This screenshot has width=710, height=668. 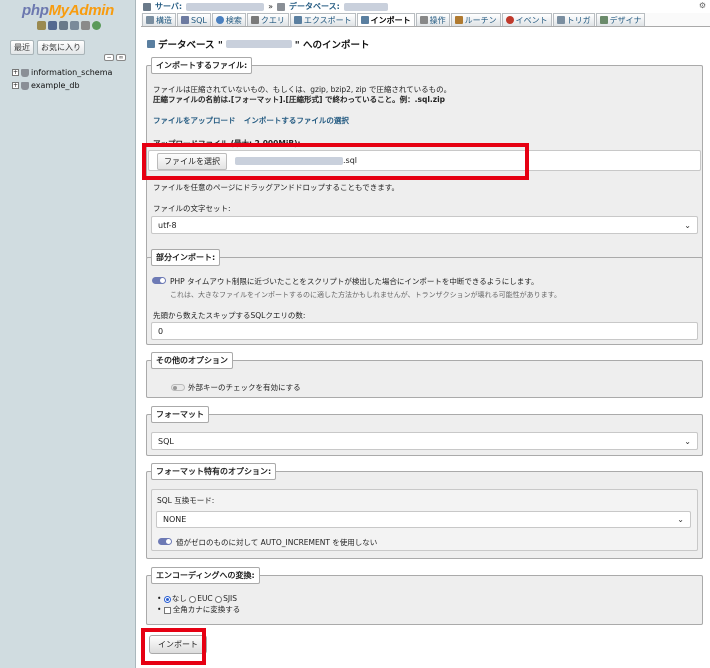 I want to click on section-legend: インポートするファイル:, so click(x=202, y=65).